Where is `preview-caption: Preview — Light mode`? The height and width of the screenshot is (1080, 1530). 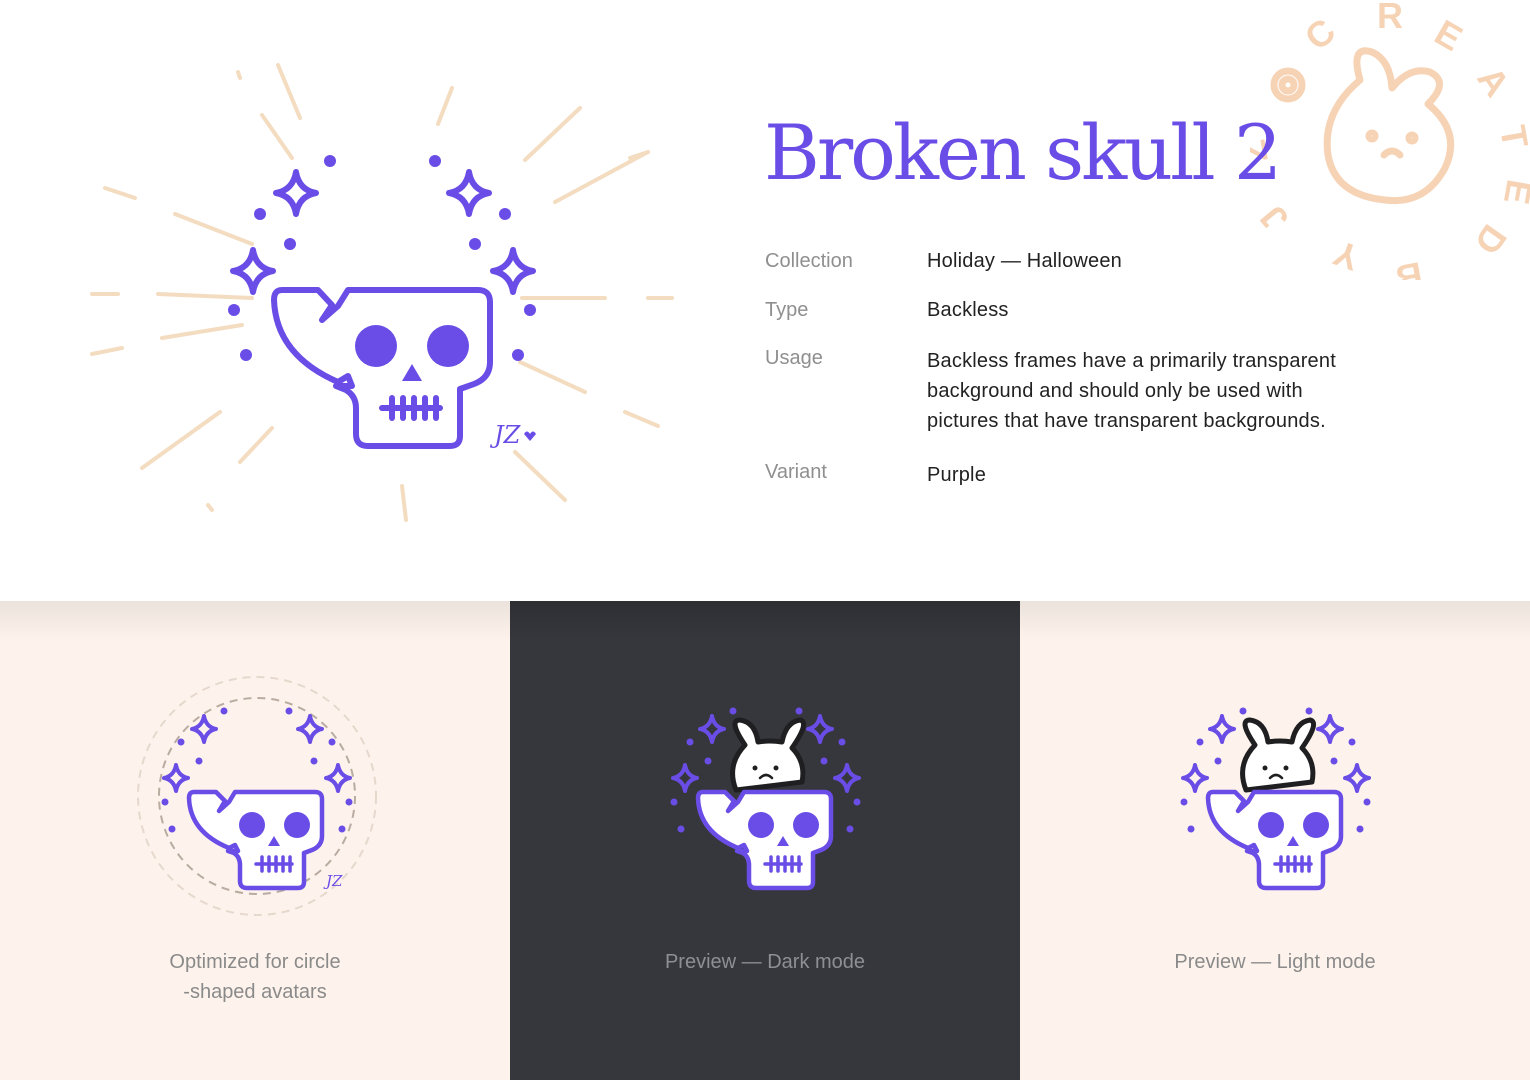
preview-caption: Preview — Light mode is located at coordinates (1275, 962).